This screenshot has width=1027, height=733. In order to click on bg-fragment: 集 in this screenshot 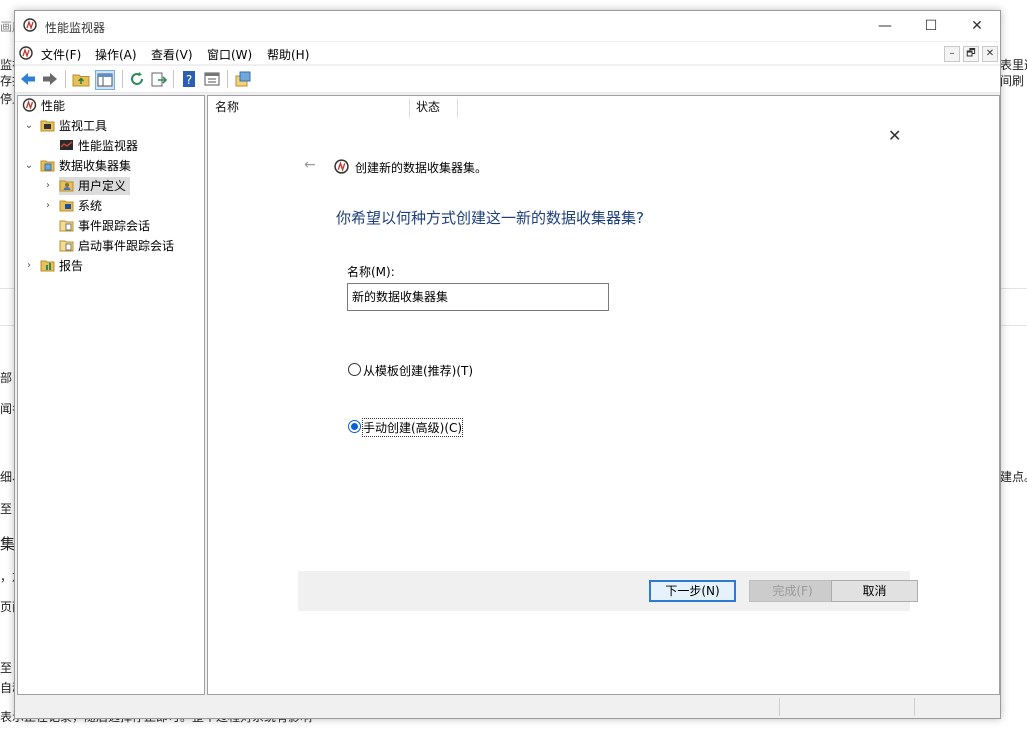, I will do `click(7, 544)`.